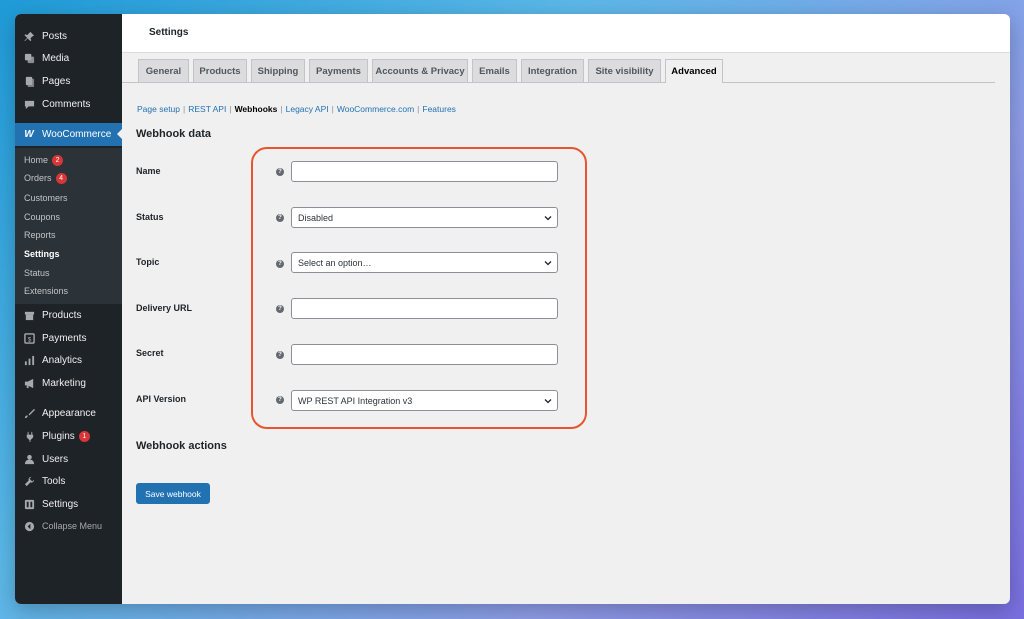  I want to click on sidebar-item-label: Plugins, so click(58, 436).